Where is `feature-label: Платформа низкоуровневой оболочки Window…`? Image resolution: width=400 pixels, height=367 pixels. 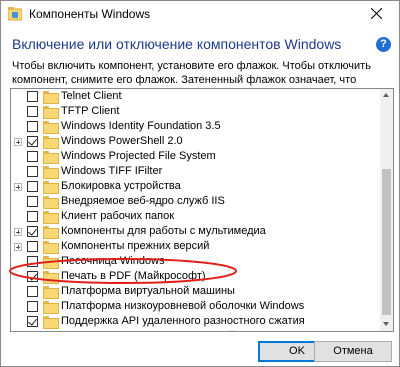
feature-label: Платформа низкоуровневой оболочки Window… is located at coordinates (183, 306).